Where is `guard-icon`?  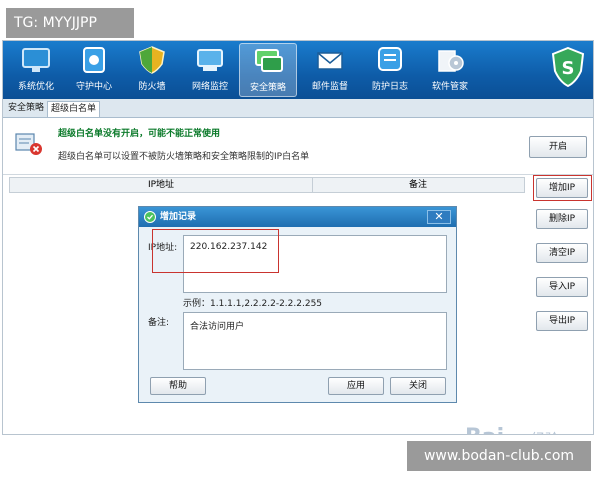 guard-icon is located at coordinates (94, 60).